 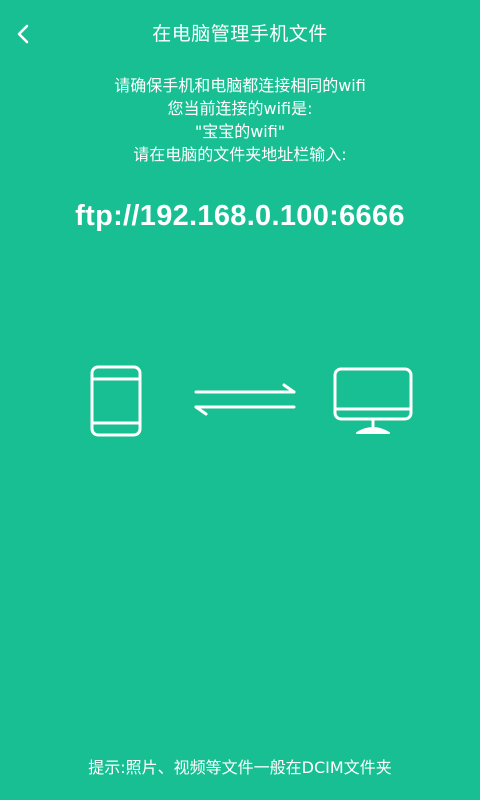 What do you see at coordinates (116, 401) in the screenshot?
I see `phone-icon` at bounding box center [116, 401].